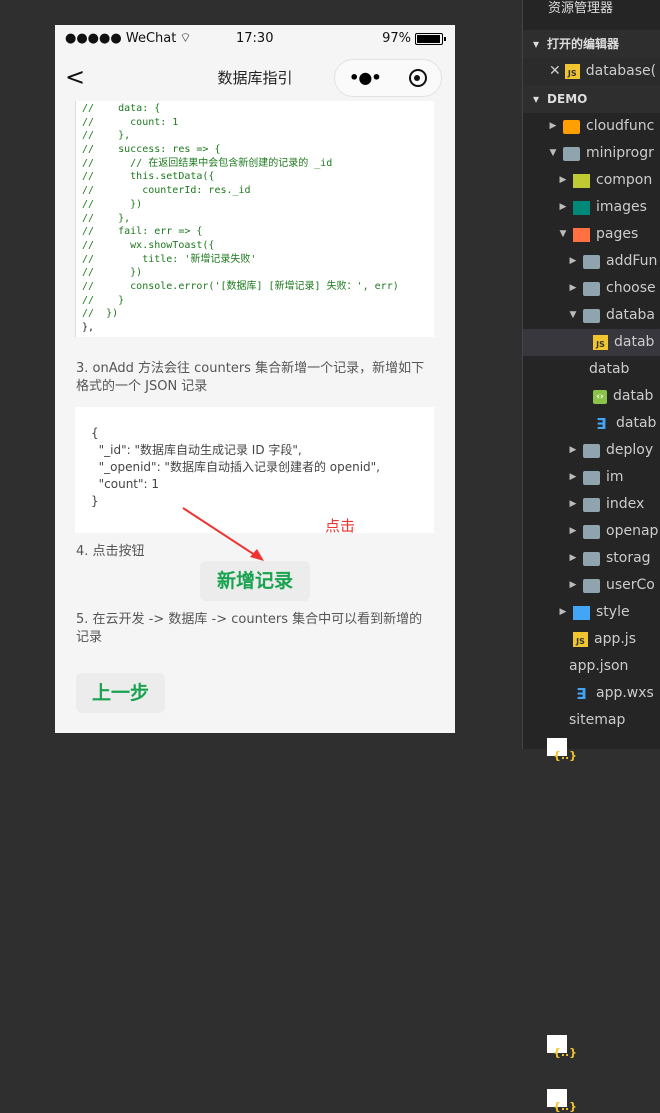  Describe the element at coordinates (591, 477) in the screenshot. I see `tree-item: ▶ im` at that location.